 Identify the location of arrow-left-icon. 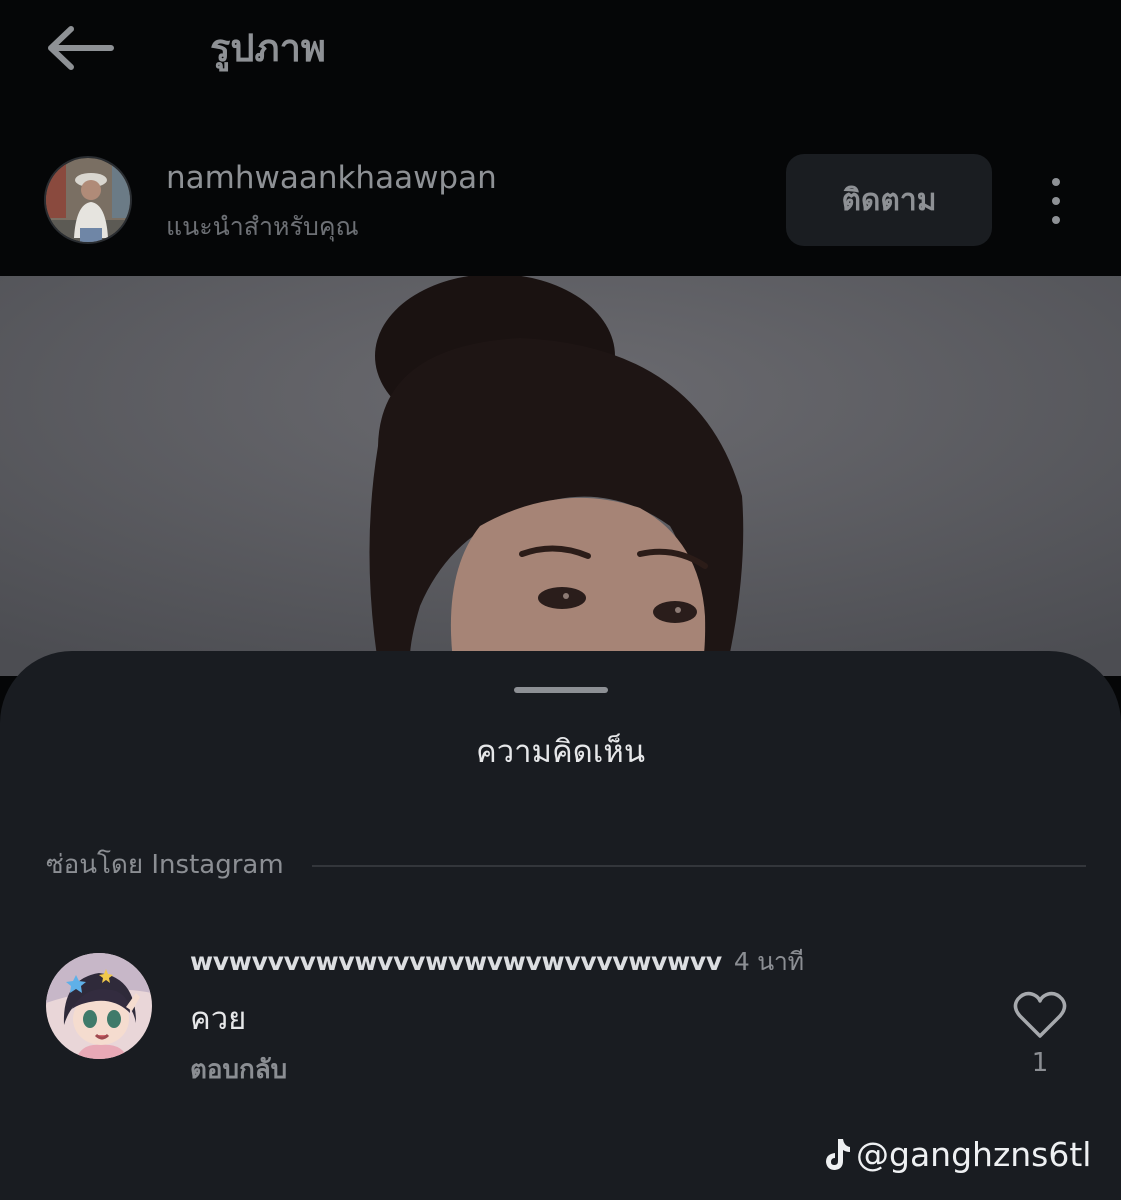
(81, 48).